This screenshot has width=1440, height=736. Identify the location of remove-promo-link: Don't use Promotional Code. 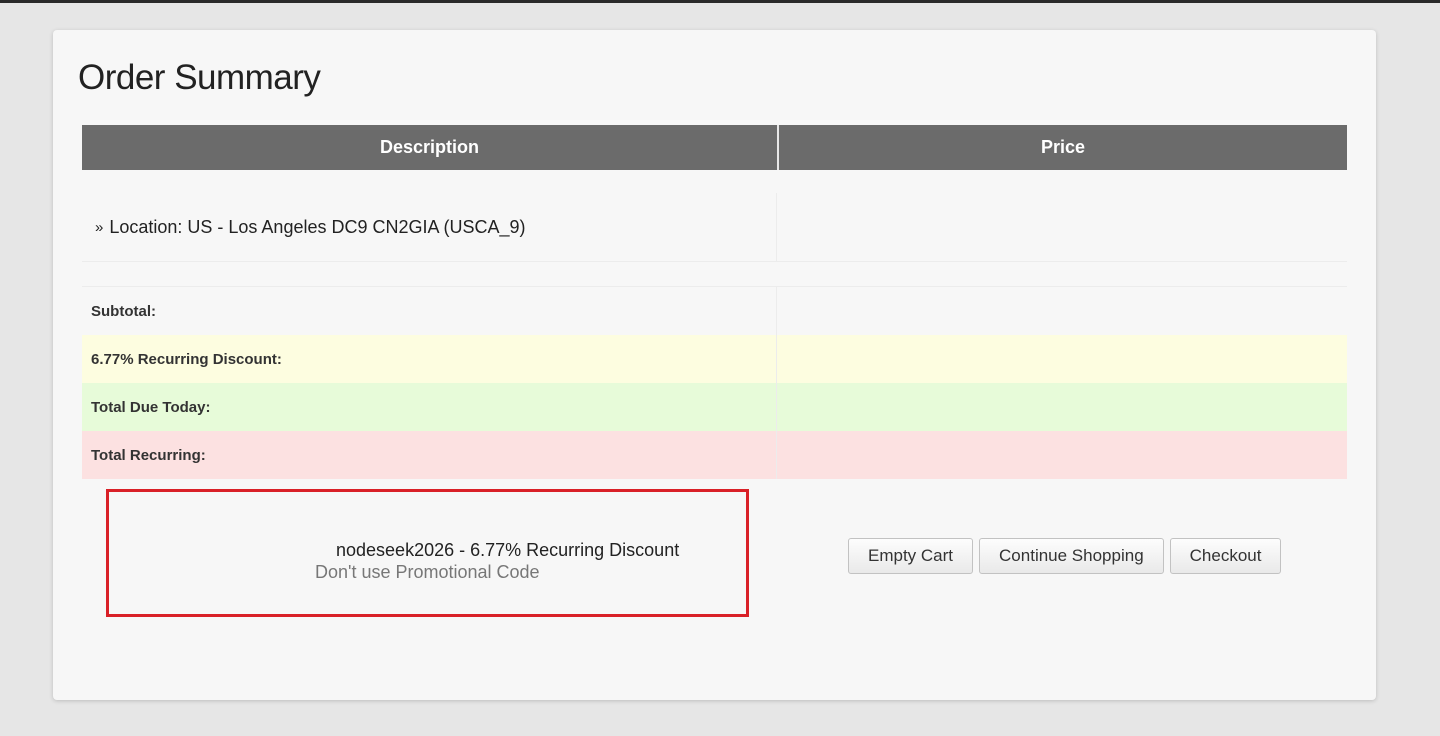
(427, 572).